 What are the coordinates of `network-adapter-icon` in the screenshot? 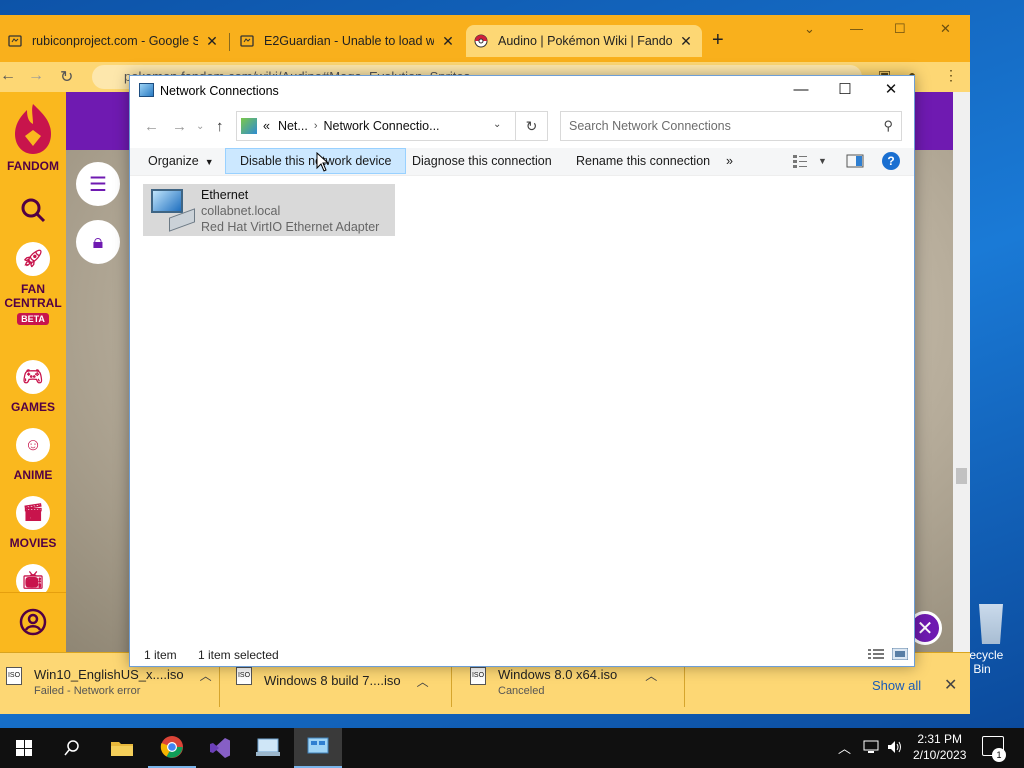 It's located at (171, 210).